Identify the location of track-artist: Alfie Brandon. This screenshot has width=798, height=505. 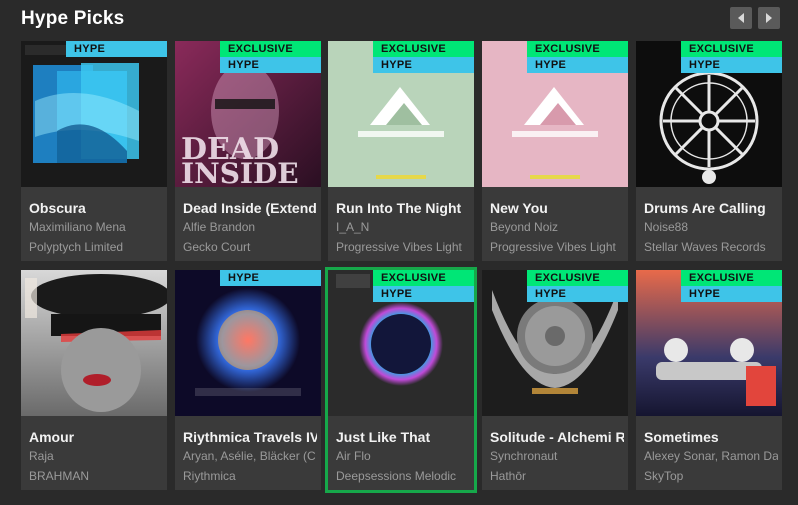
(250, 227).